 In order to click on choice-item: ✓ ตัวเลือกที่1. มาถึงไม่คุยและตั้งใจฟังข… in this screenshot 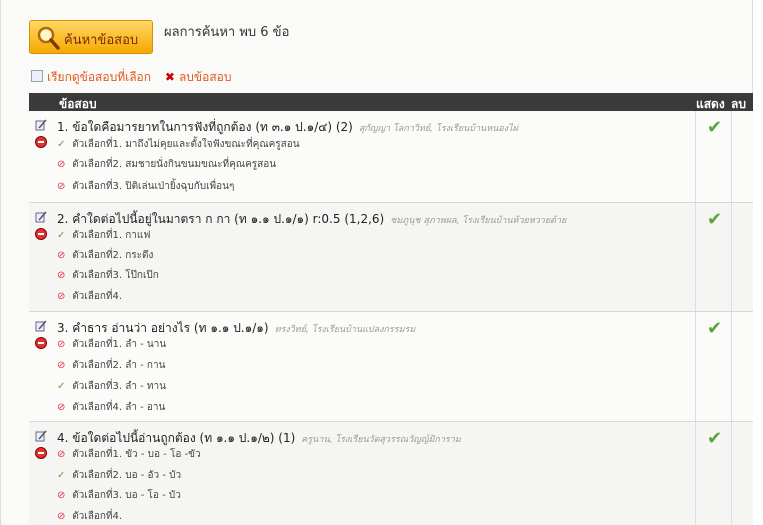, I will do `click(178, 144)`.